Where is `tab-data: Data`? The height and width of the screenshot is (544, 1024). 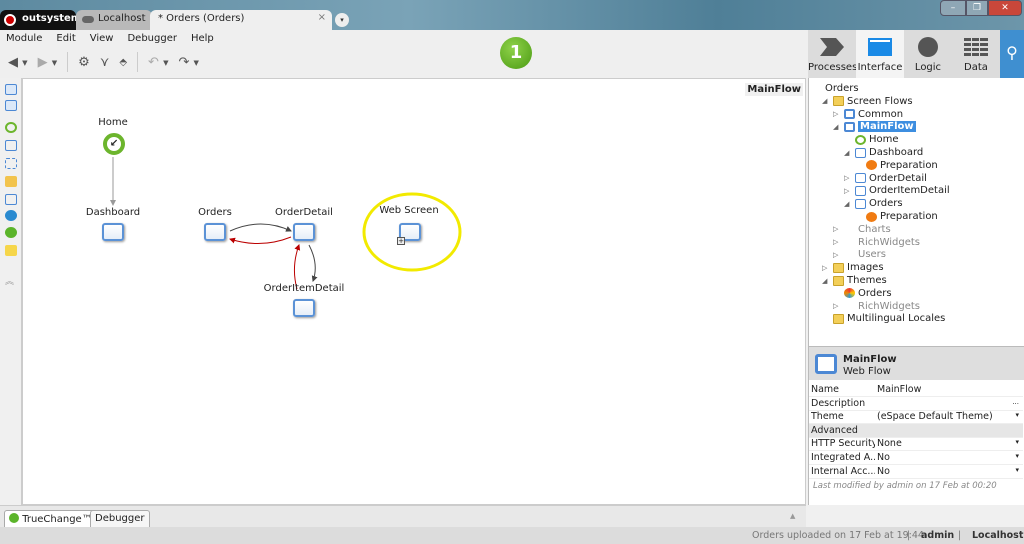 tab-data: Data is located at coordinates (976, 54).